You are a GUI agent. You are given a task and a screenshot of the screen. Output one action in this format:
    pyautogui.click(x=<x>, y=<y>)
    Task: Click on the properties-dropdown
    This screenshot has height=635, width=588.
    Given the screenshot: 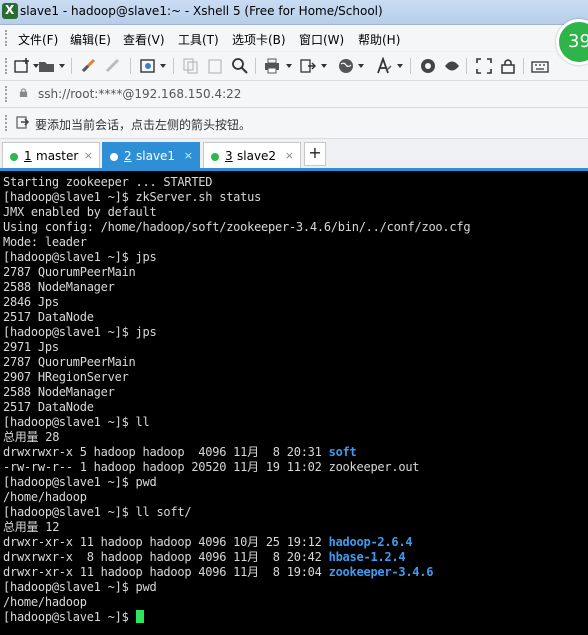 What is the action you would take?
    pyautogui.click(x=163, y=66)
    